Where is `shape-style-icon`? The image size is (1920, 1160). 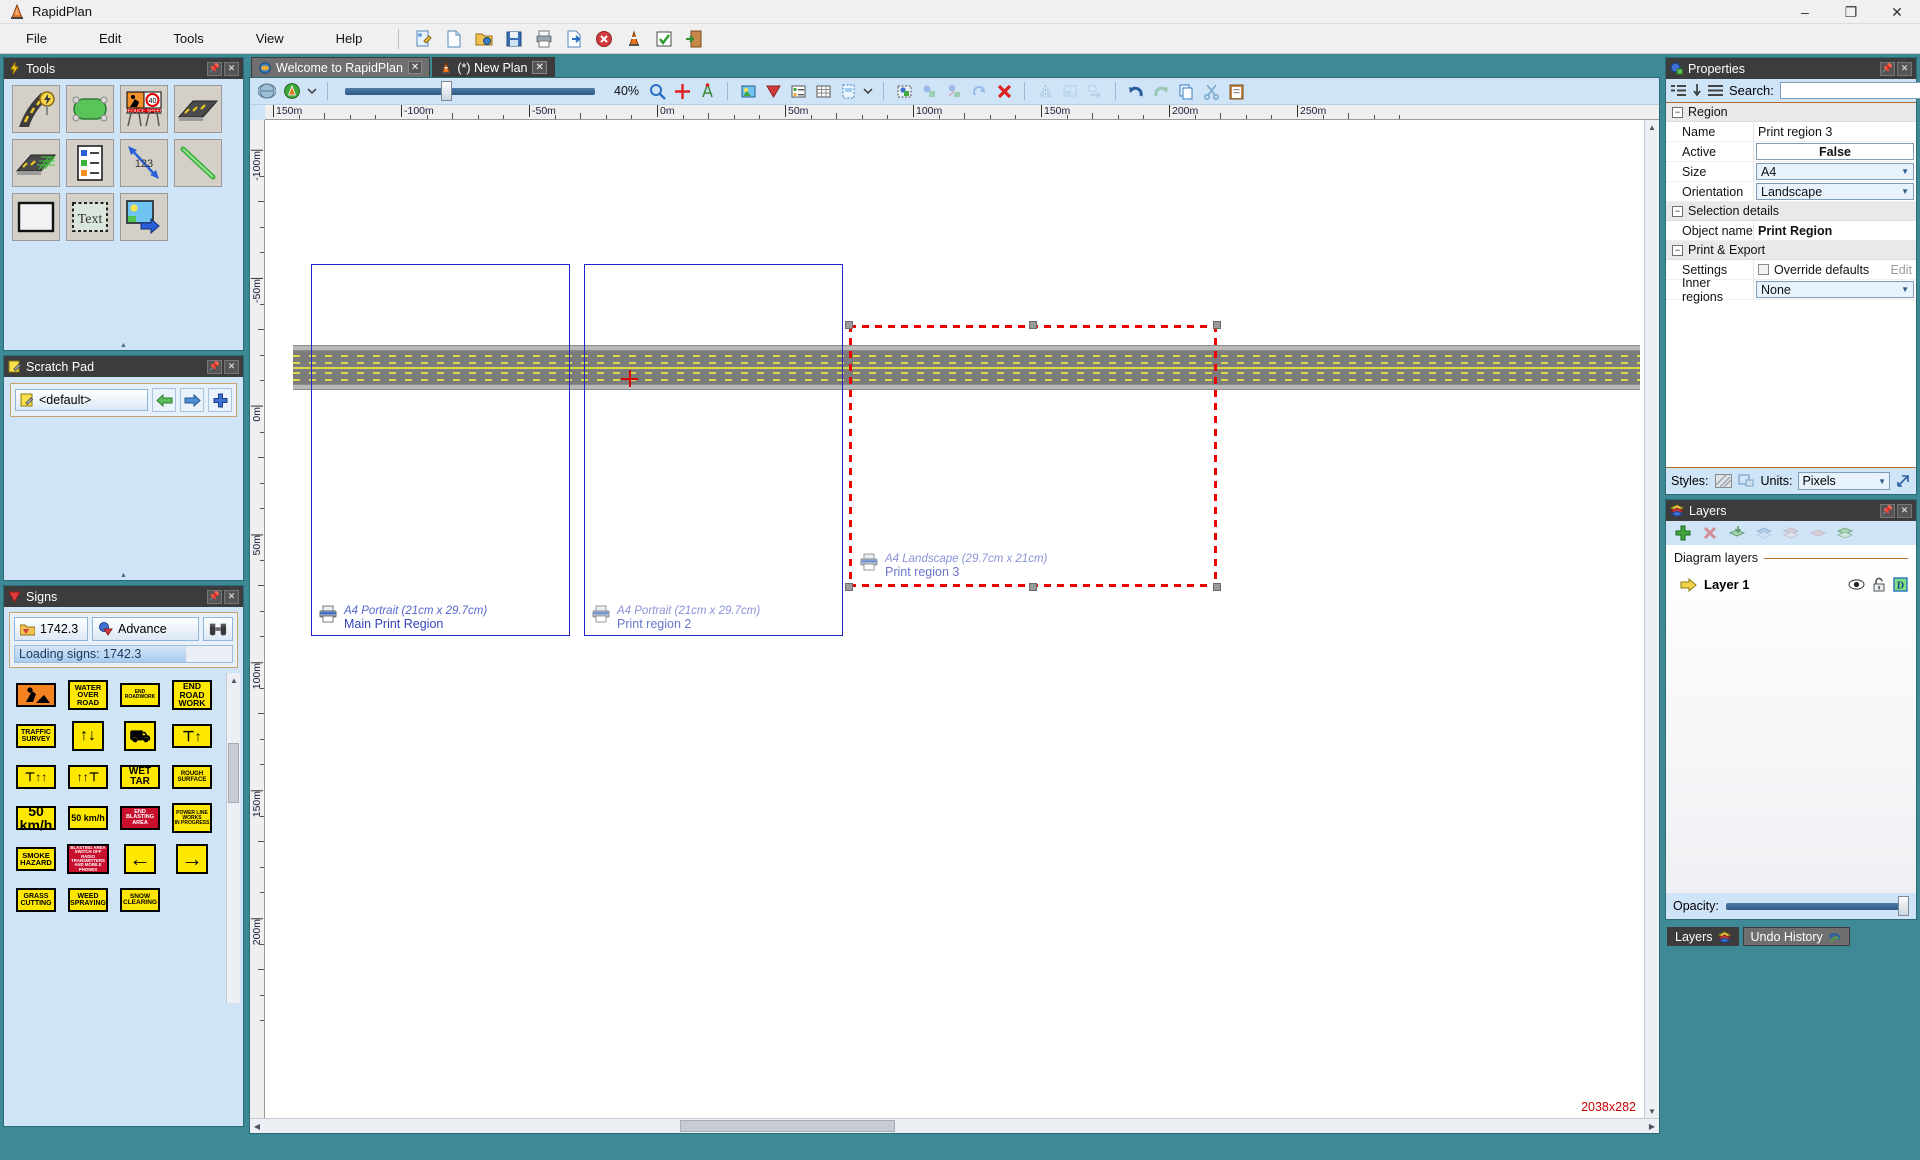
shape-style-icon is located at coordinates (1746, 481).